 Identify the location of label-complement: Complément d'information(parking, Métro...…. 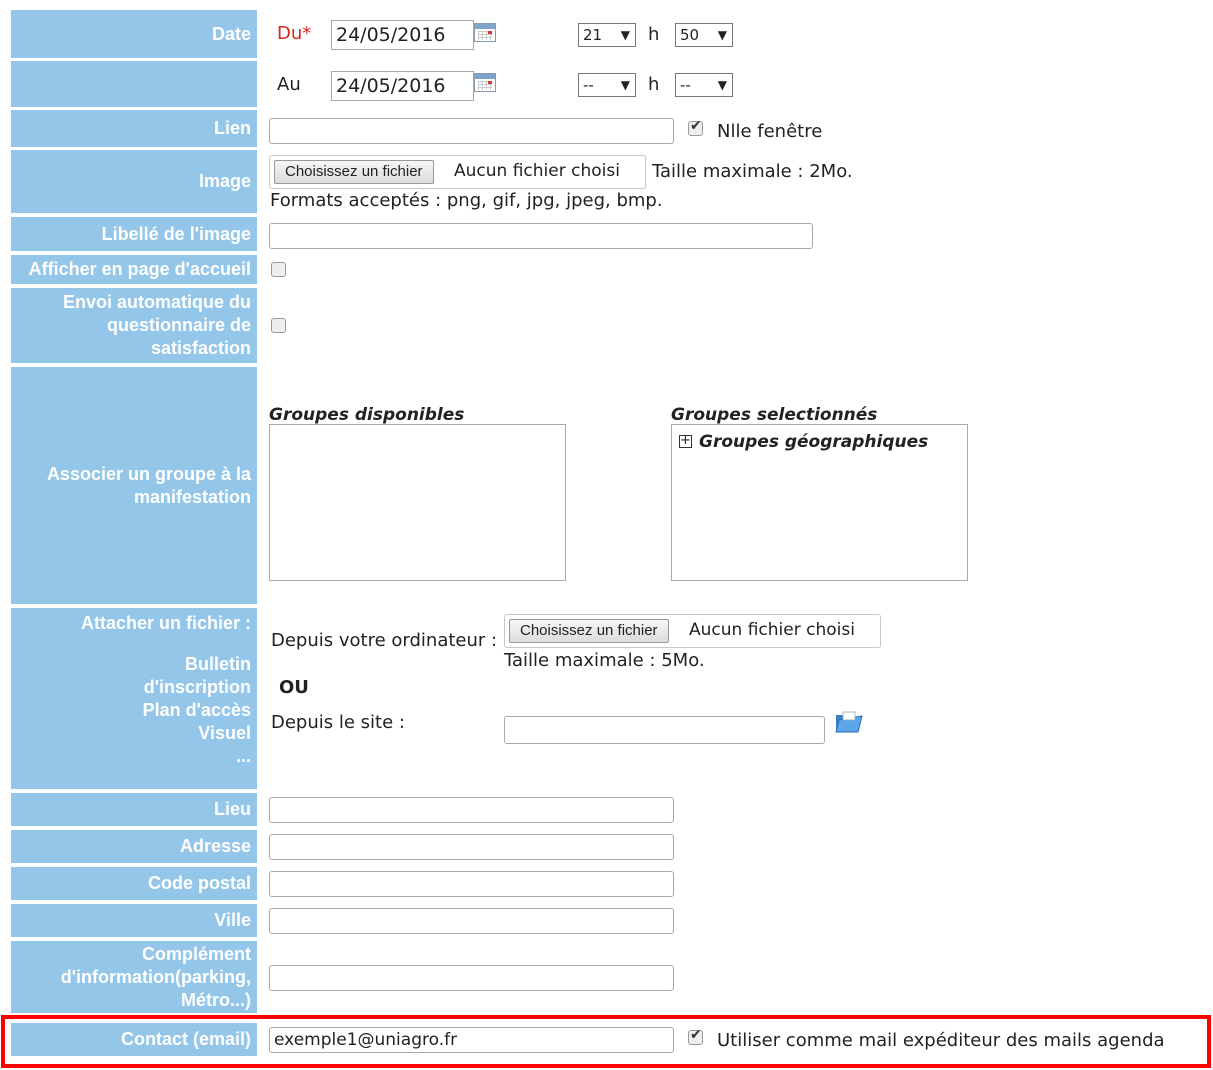
(134, 977).